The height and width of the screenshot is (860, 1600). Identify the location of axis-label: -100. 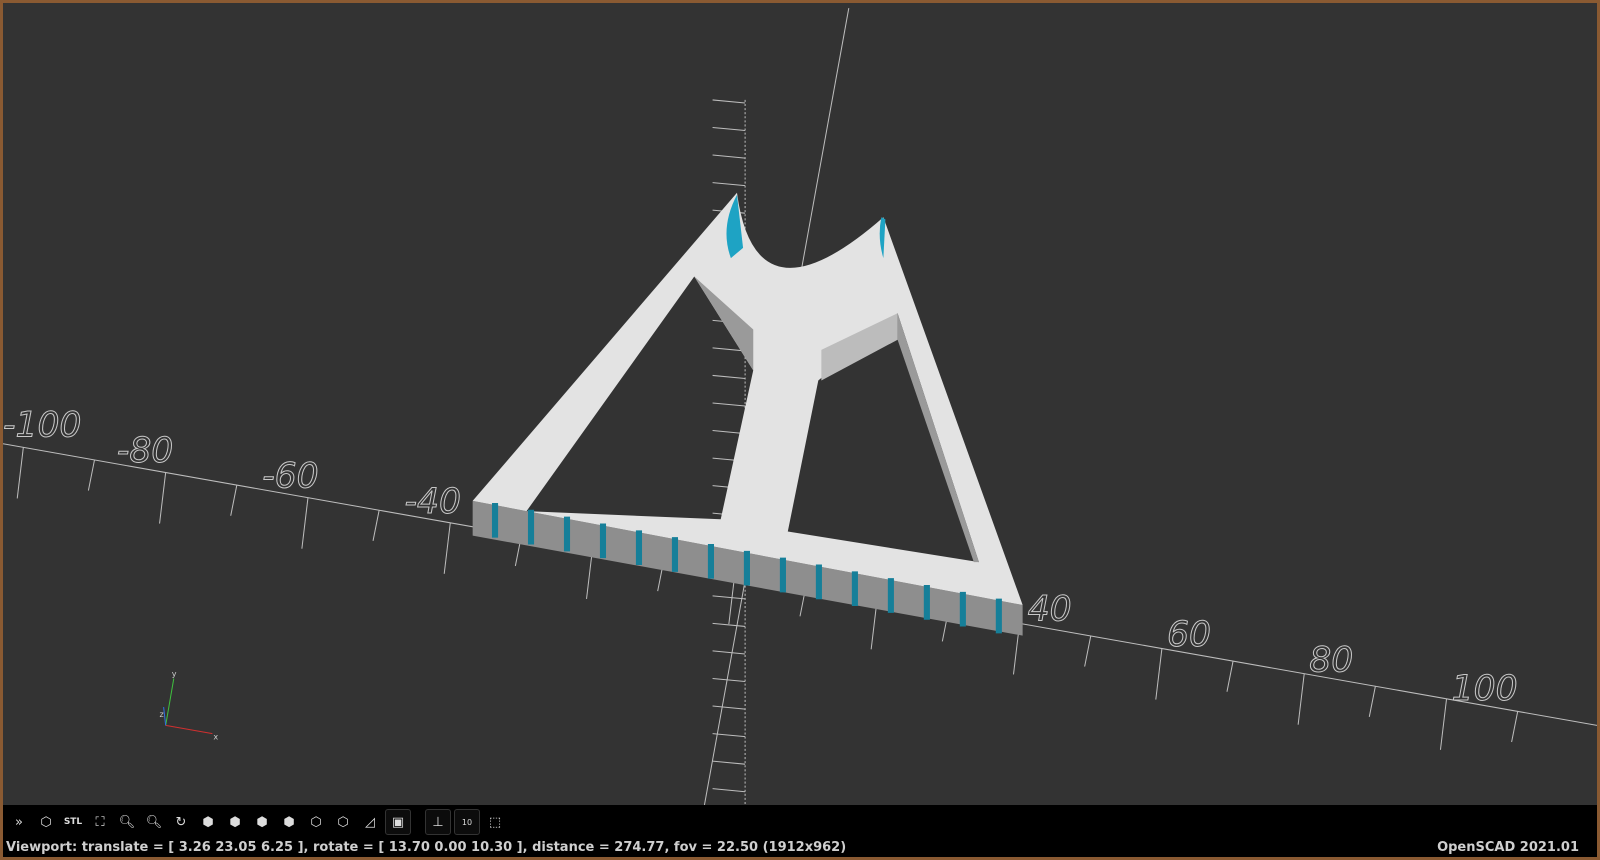
(42, 426).